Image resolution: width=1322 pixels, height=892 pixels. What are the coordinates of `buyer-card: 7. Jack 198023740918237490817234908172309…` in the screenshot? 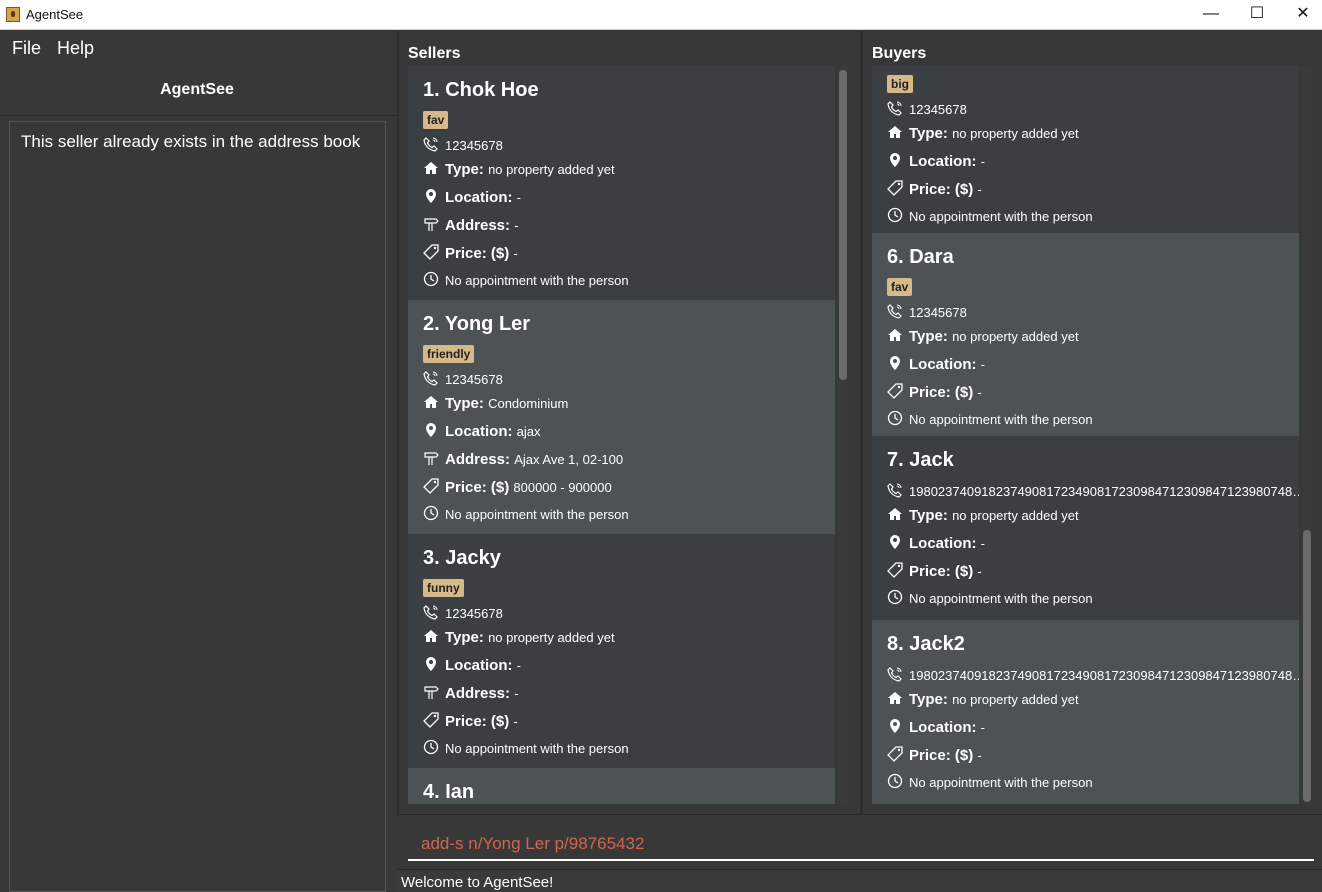 It's located at (1085, 528).